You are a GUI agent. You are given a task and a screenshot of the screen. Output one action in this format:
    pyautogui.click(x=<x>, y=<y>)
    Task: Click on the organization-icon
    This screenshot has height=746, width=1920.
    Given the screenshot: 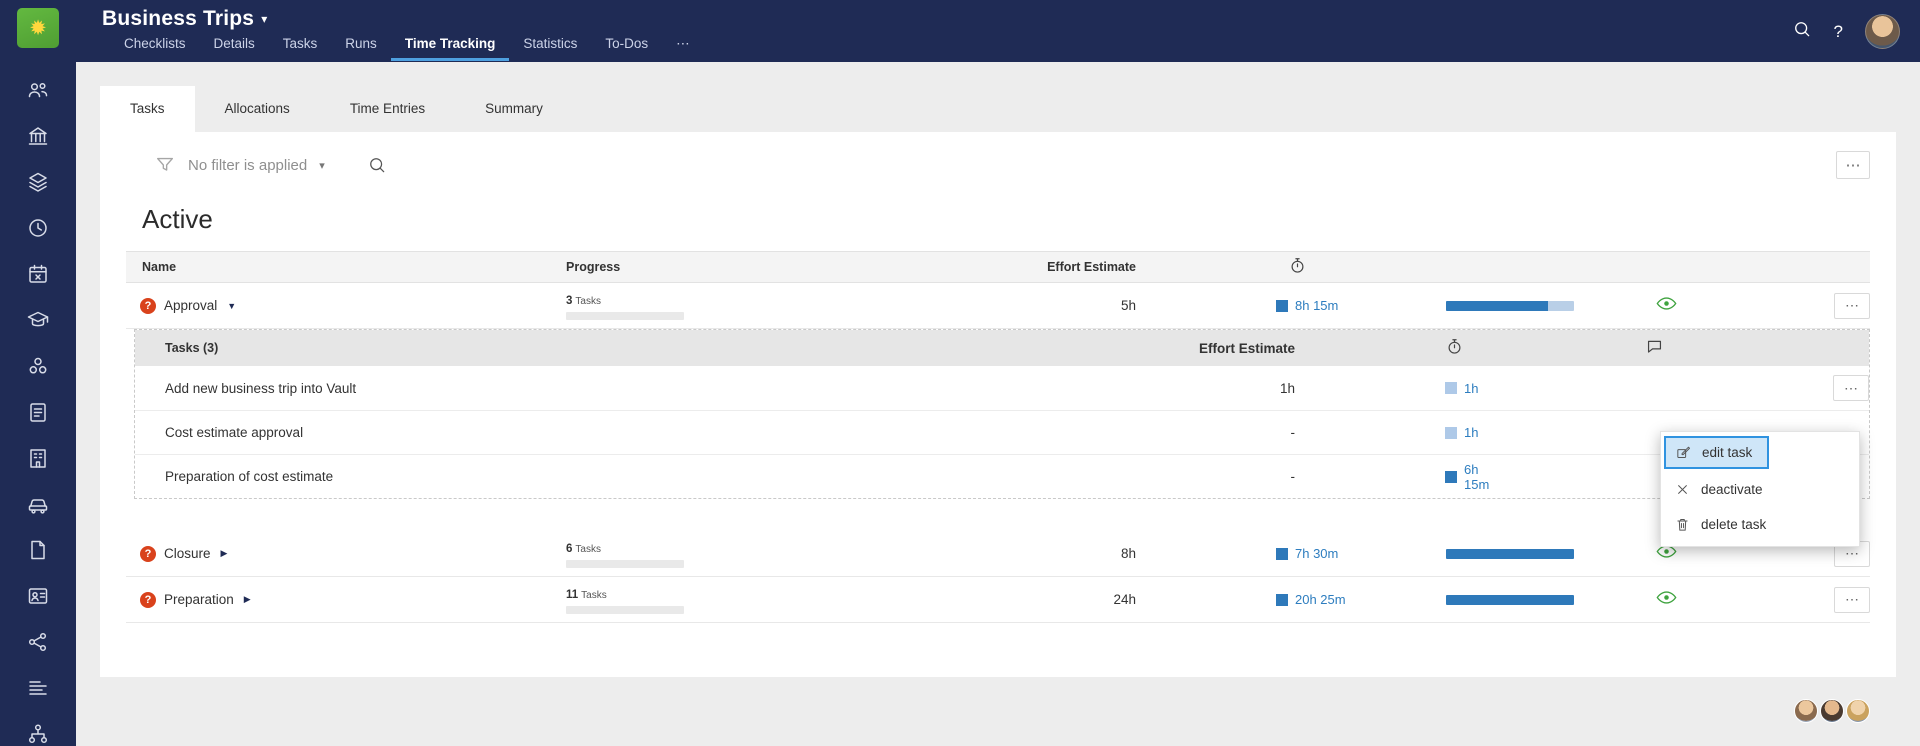 What is the action you would take?
    pyautogui.click(x=38, y=136)
    